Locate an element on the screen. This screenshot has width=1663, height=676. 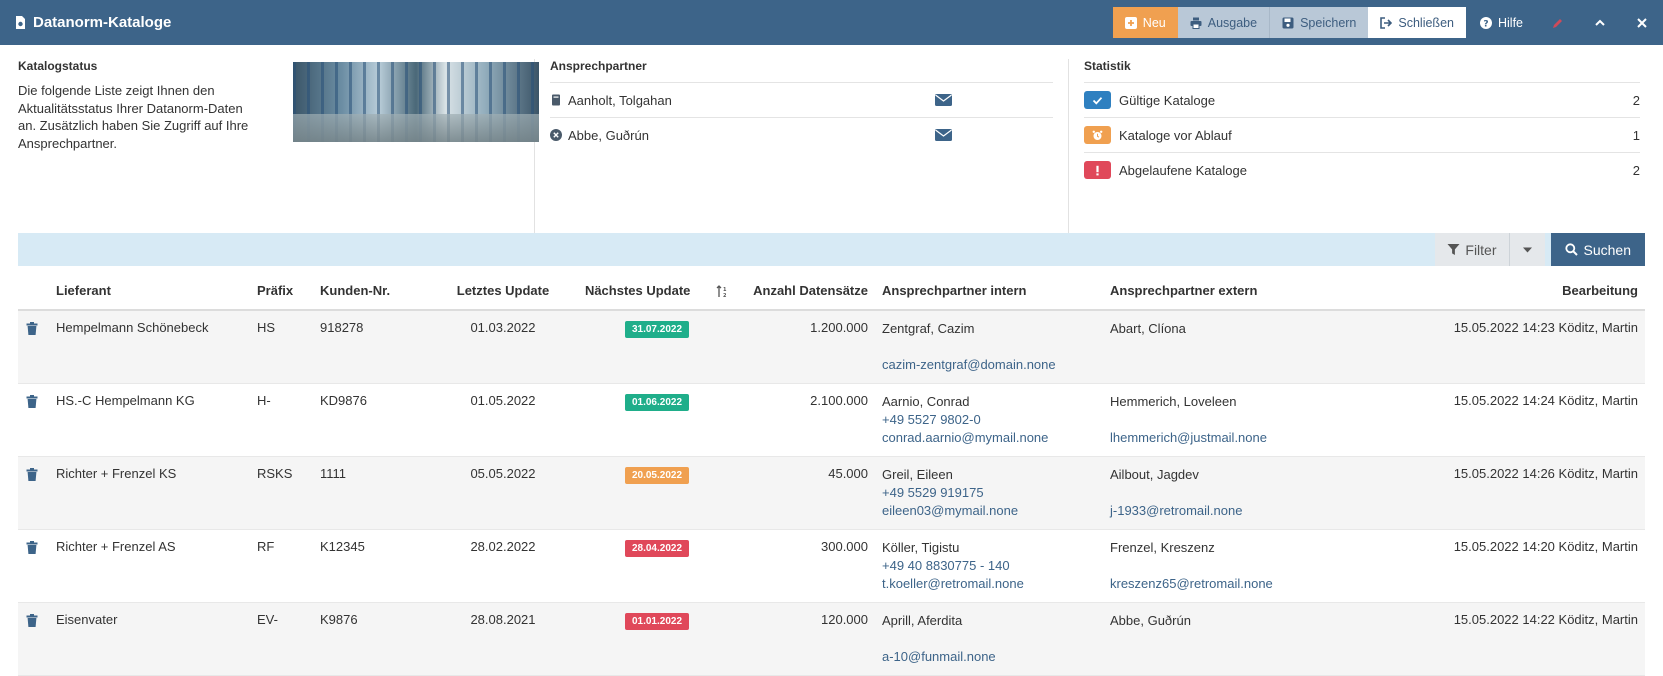
cell-bearbeitung: 15.05.2022 14:22 Köditz, Martin is located at coordinates (1486, 639).